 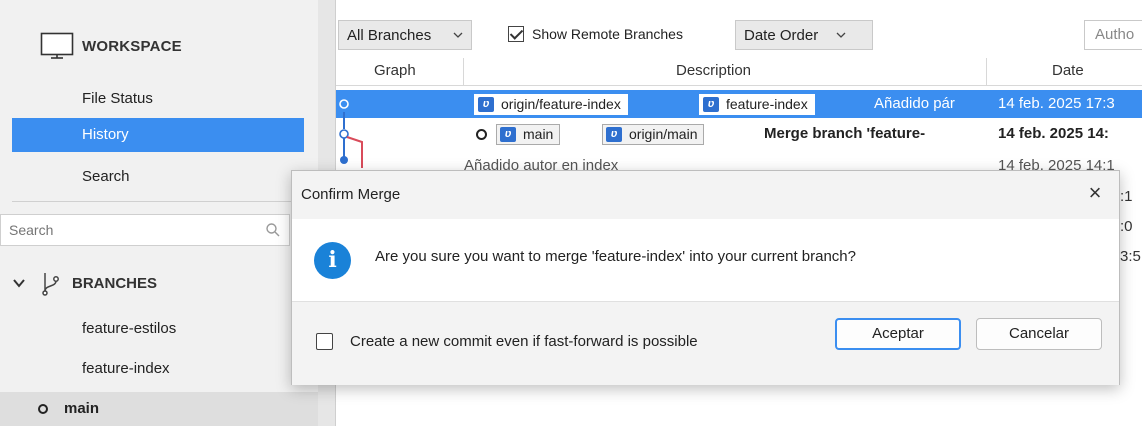 I want to click on current-branch-dot, so click(x=43, y=409).